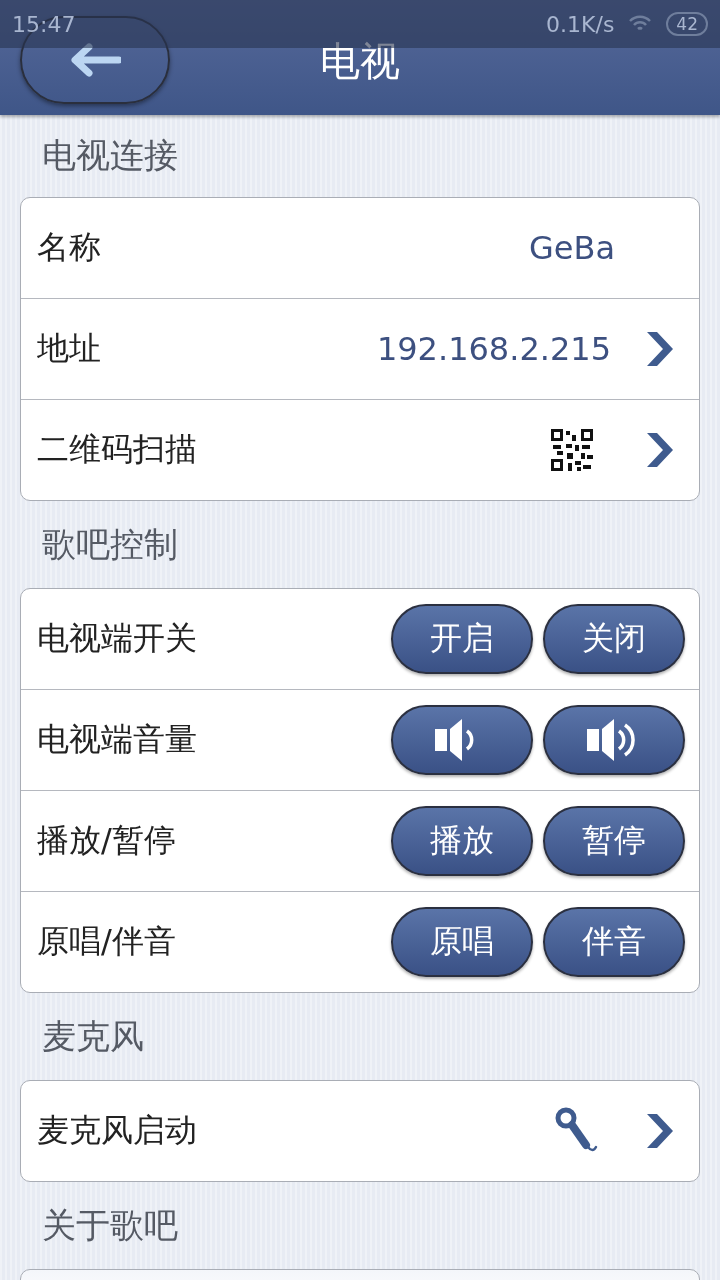 This screenshot has height=1280, width=720. I want to click on row-label: 播放/暂停, so click(107, 840).